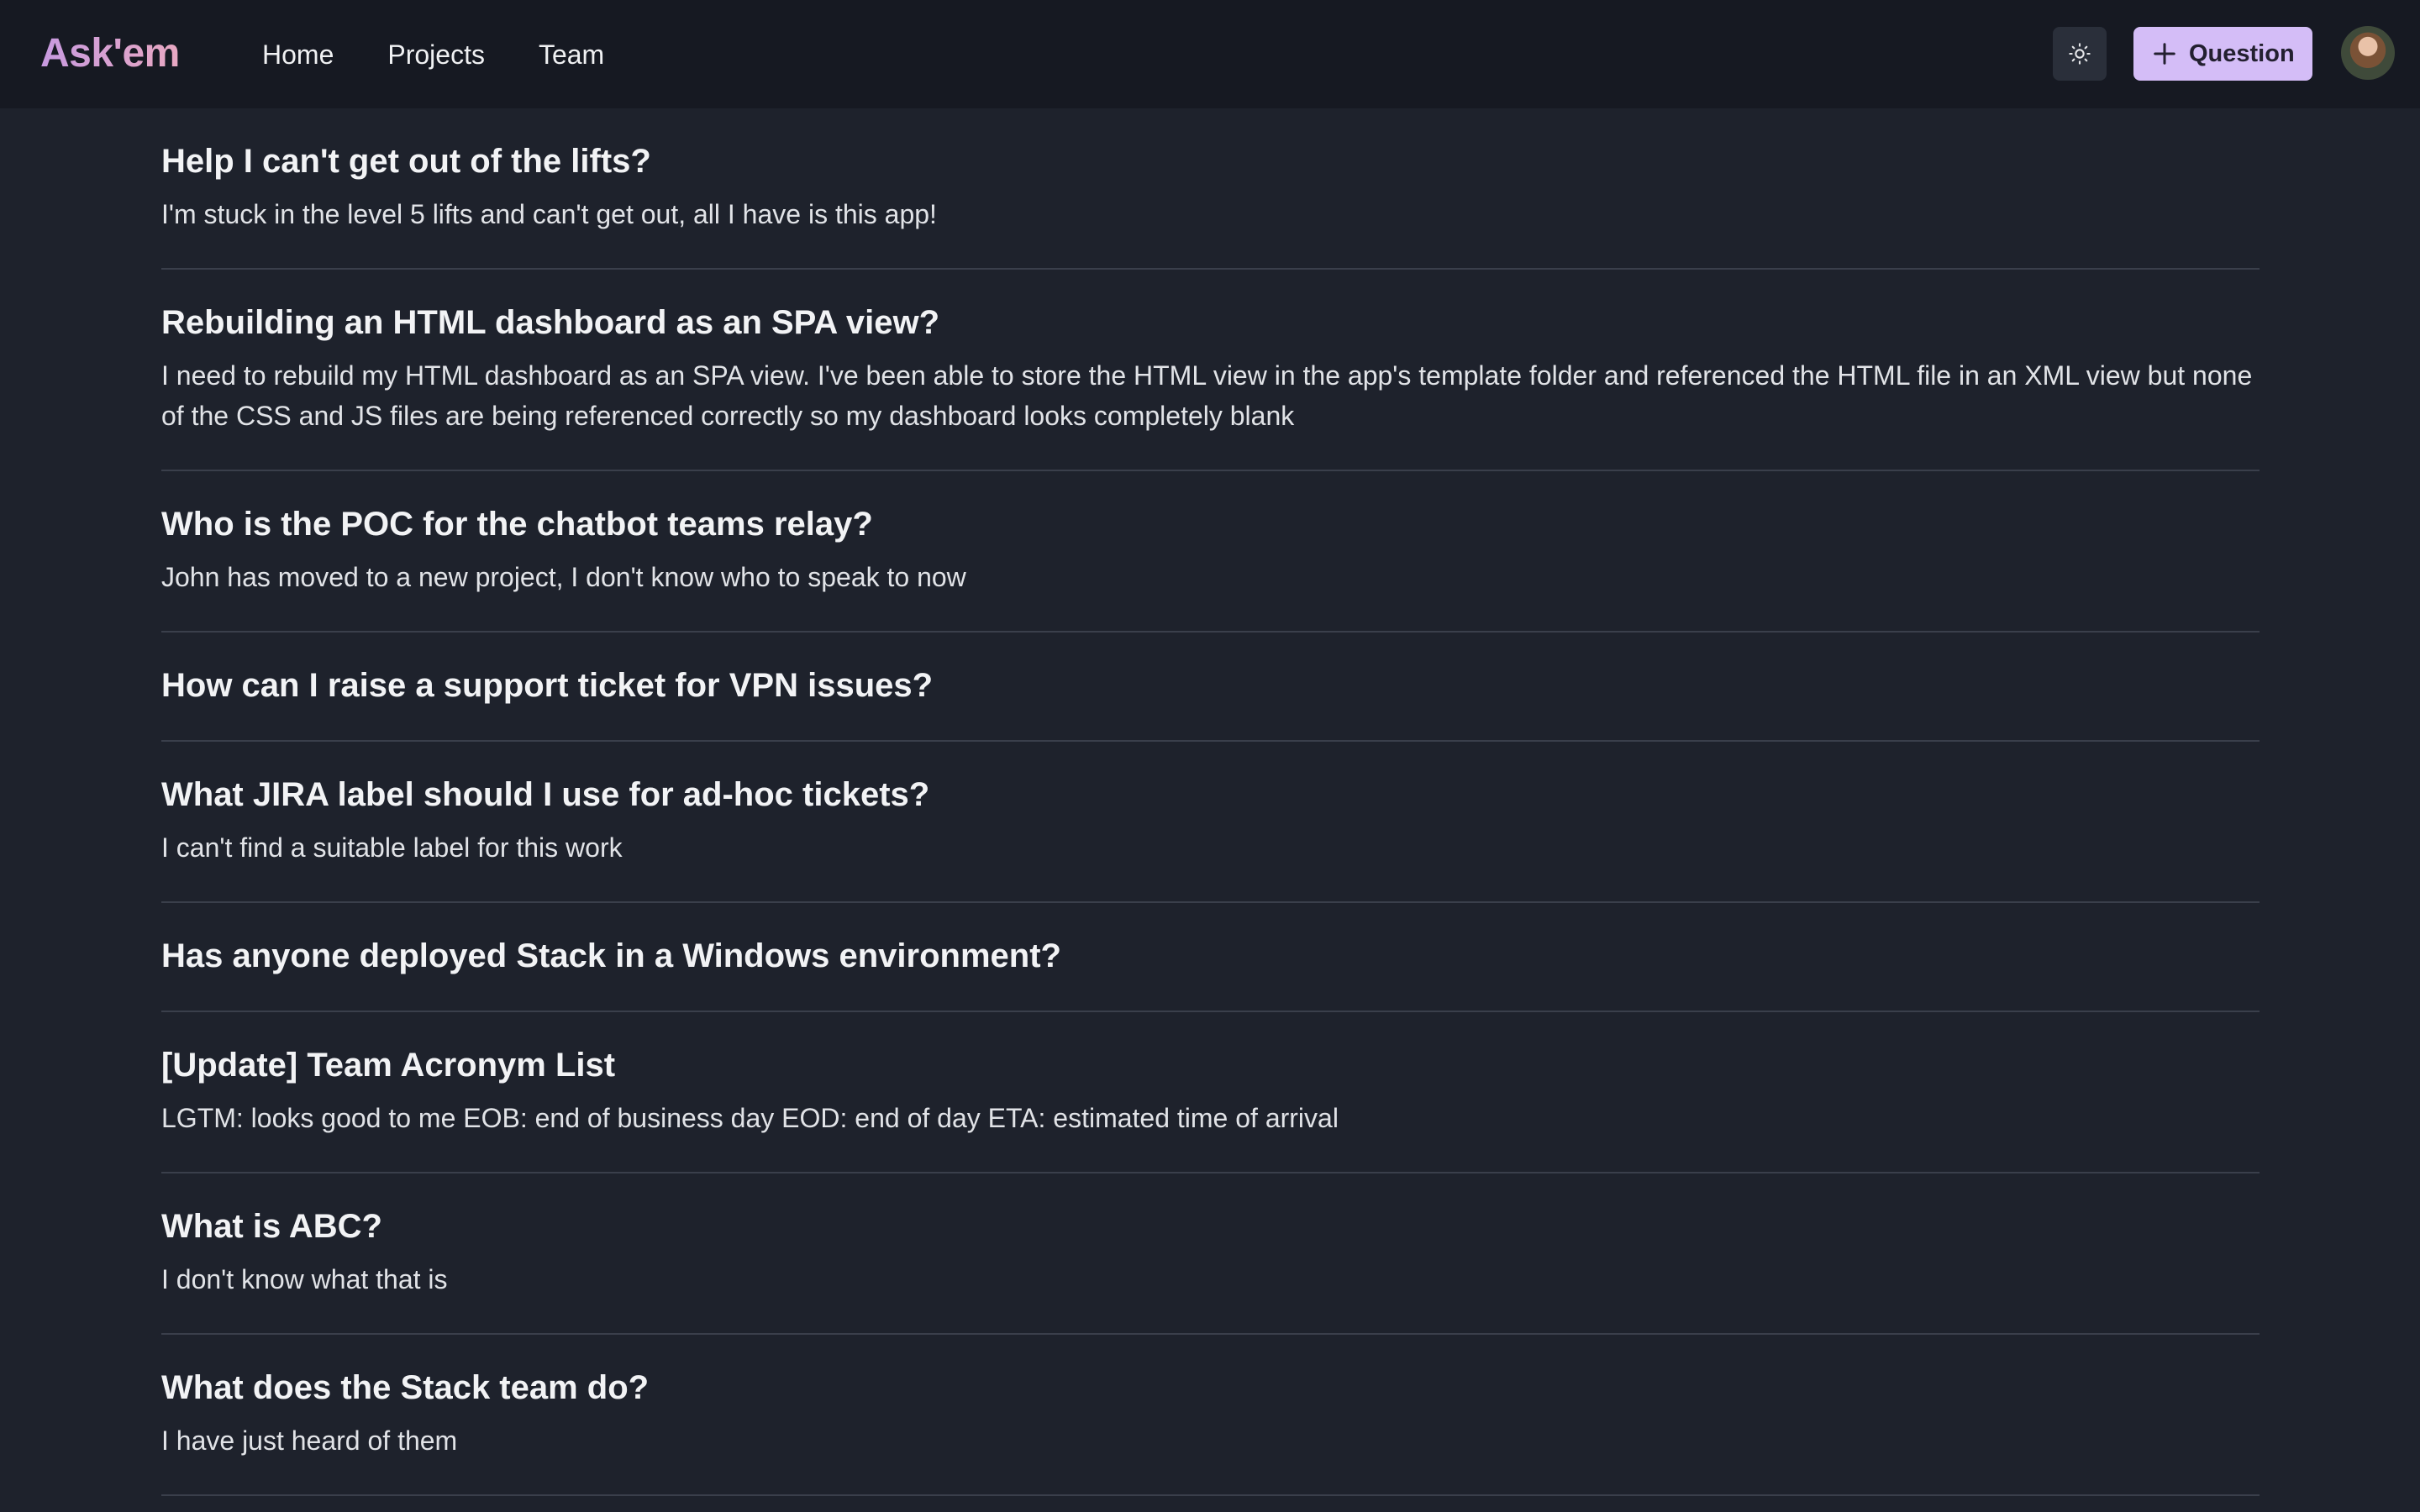 The height and width of the screenshot is (1512, 2420). I want to click on app-logo: Ask'em, so click(110, 54).